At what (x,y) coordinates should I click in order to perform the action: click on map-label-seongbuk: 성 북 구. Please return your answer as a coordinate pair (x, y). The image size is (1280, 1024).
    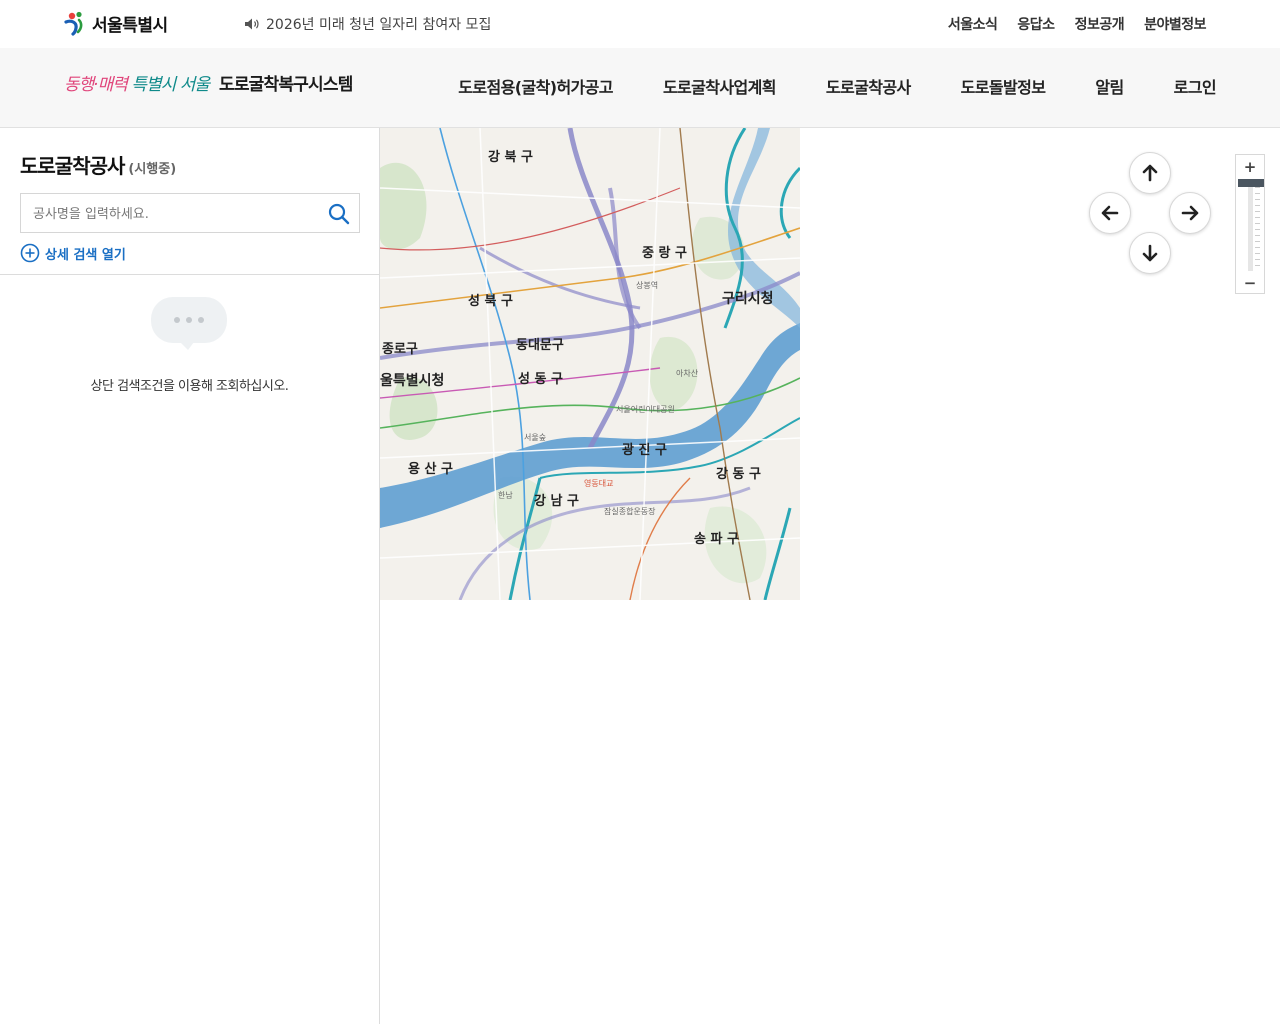
    Looking at the image, I should click on (490, 301).